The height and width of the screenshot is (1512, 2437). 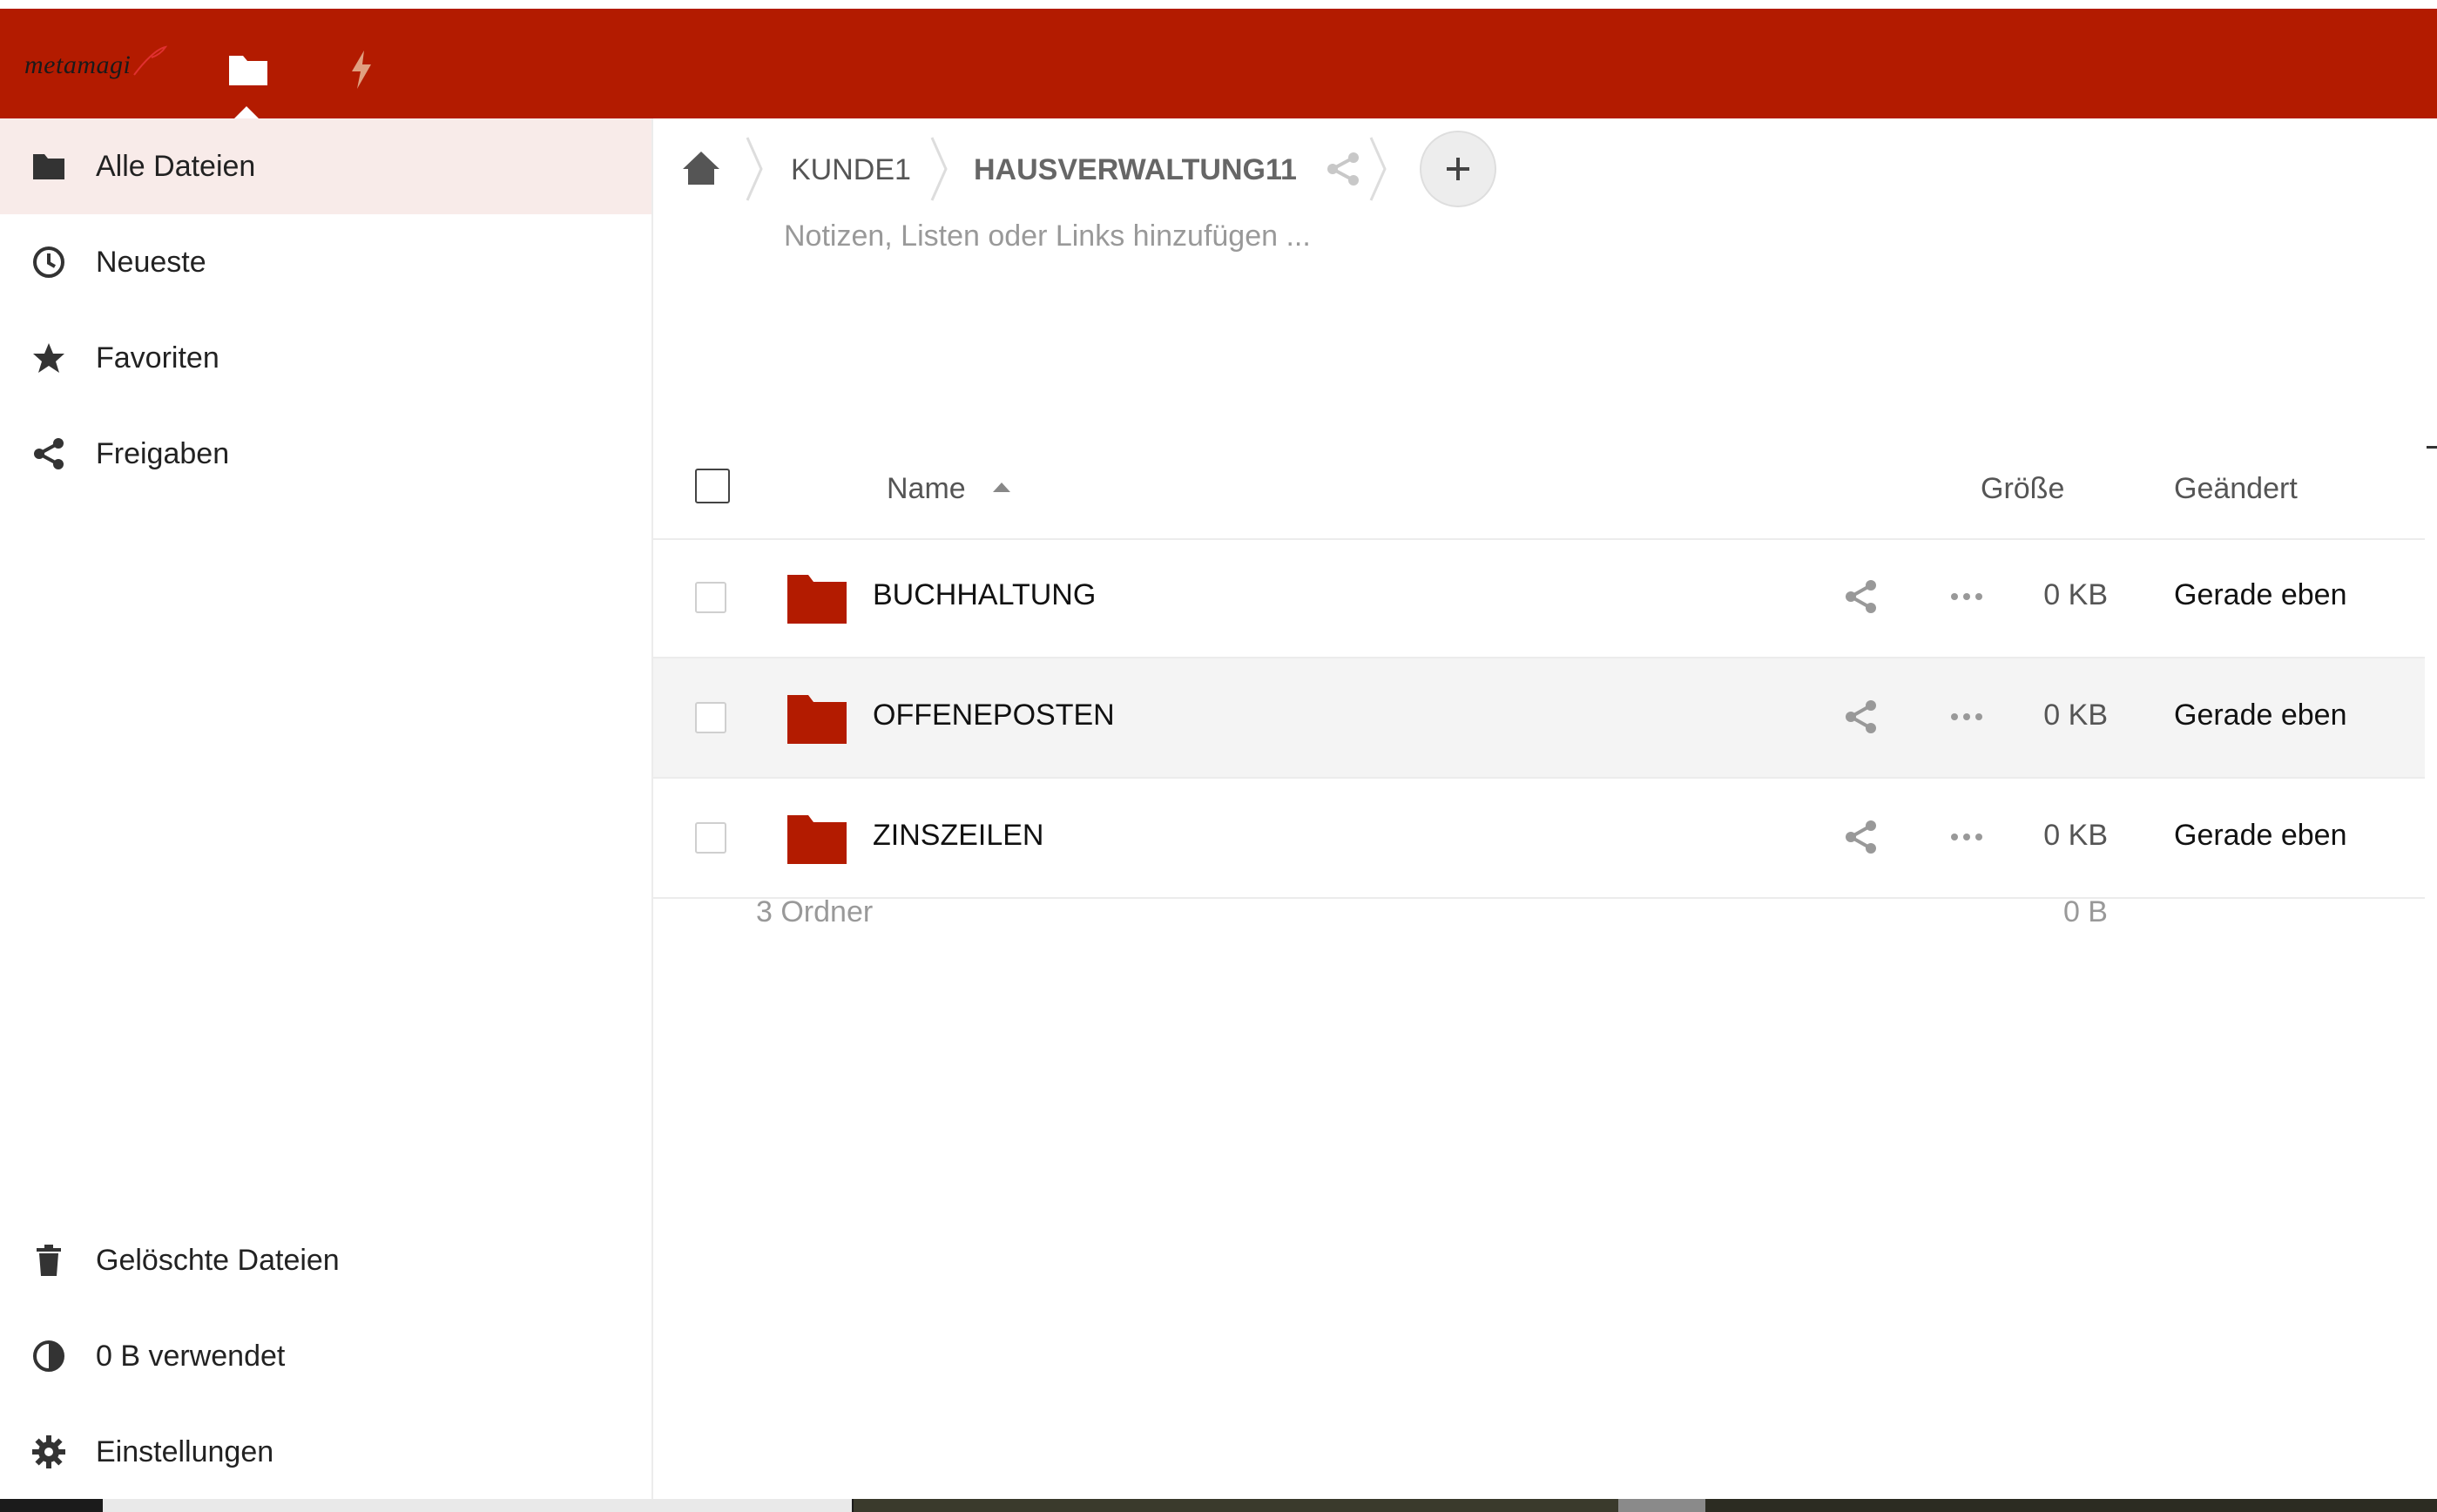 I want to click on sidebar-item-all-files: Alle Dateien, so click(x=325, y=166).